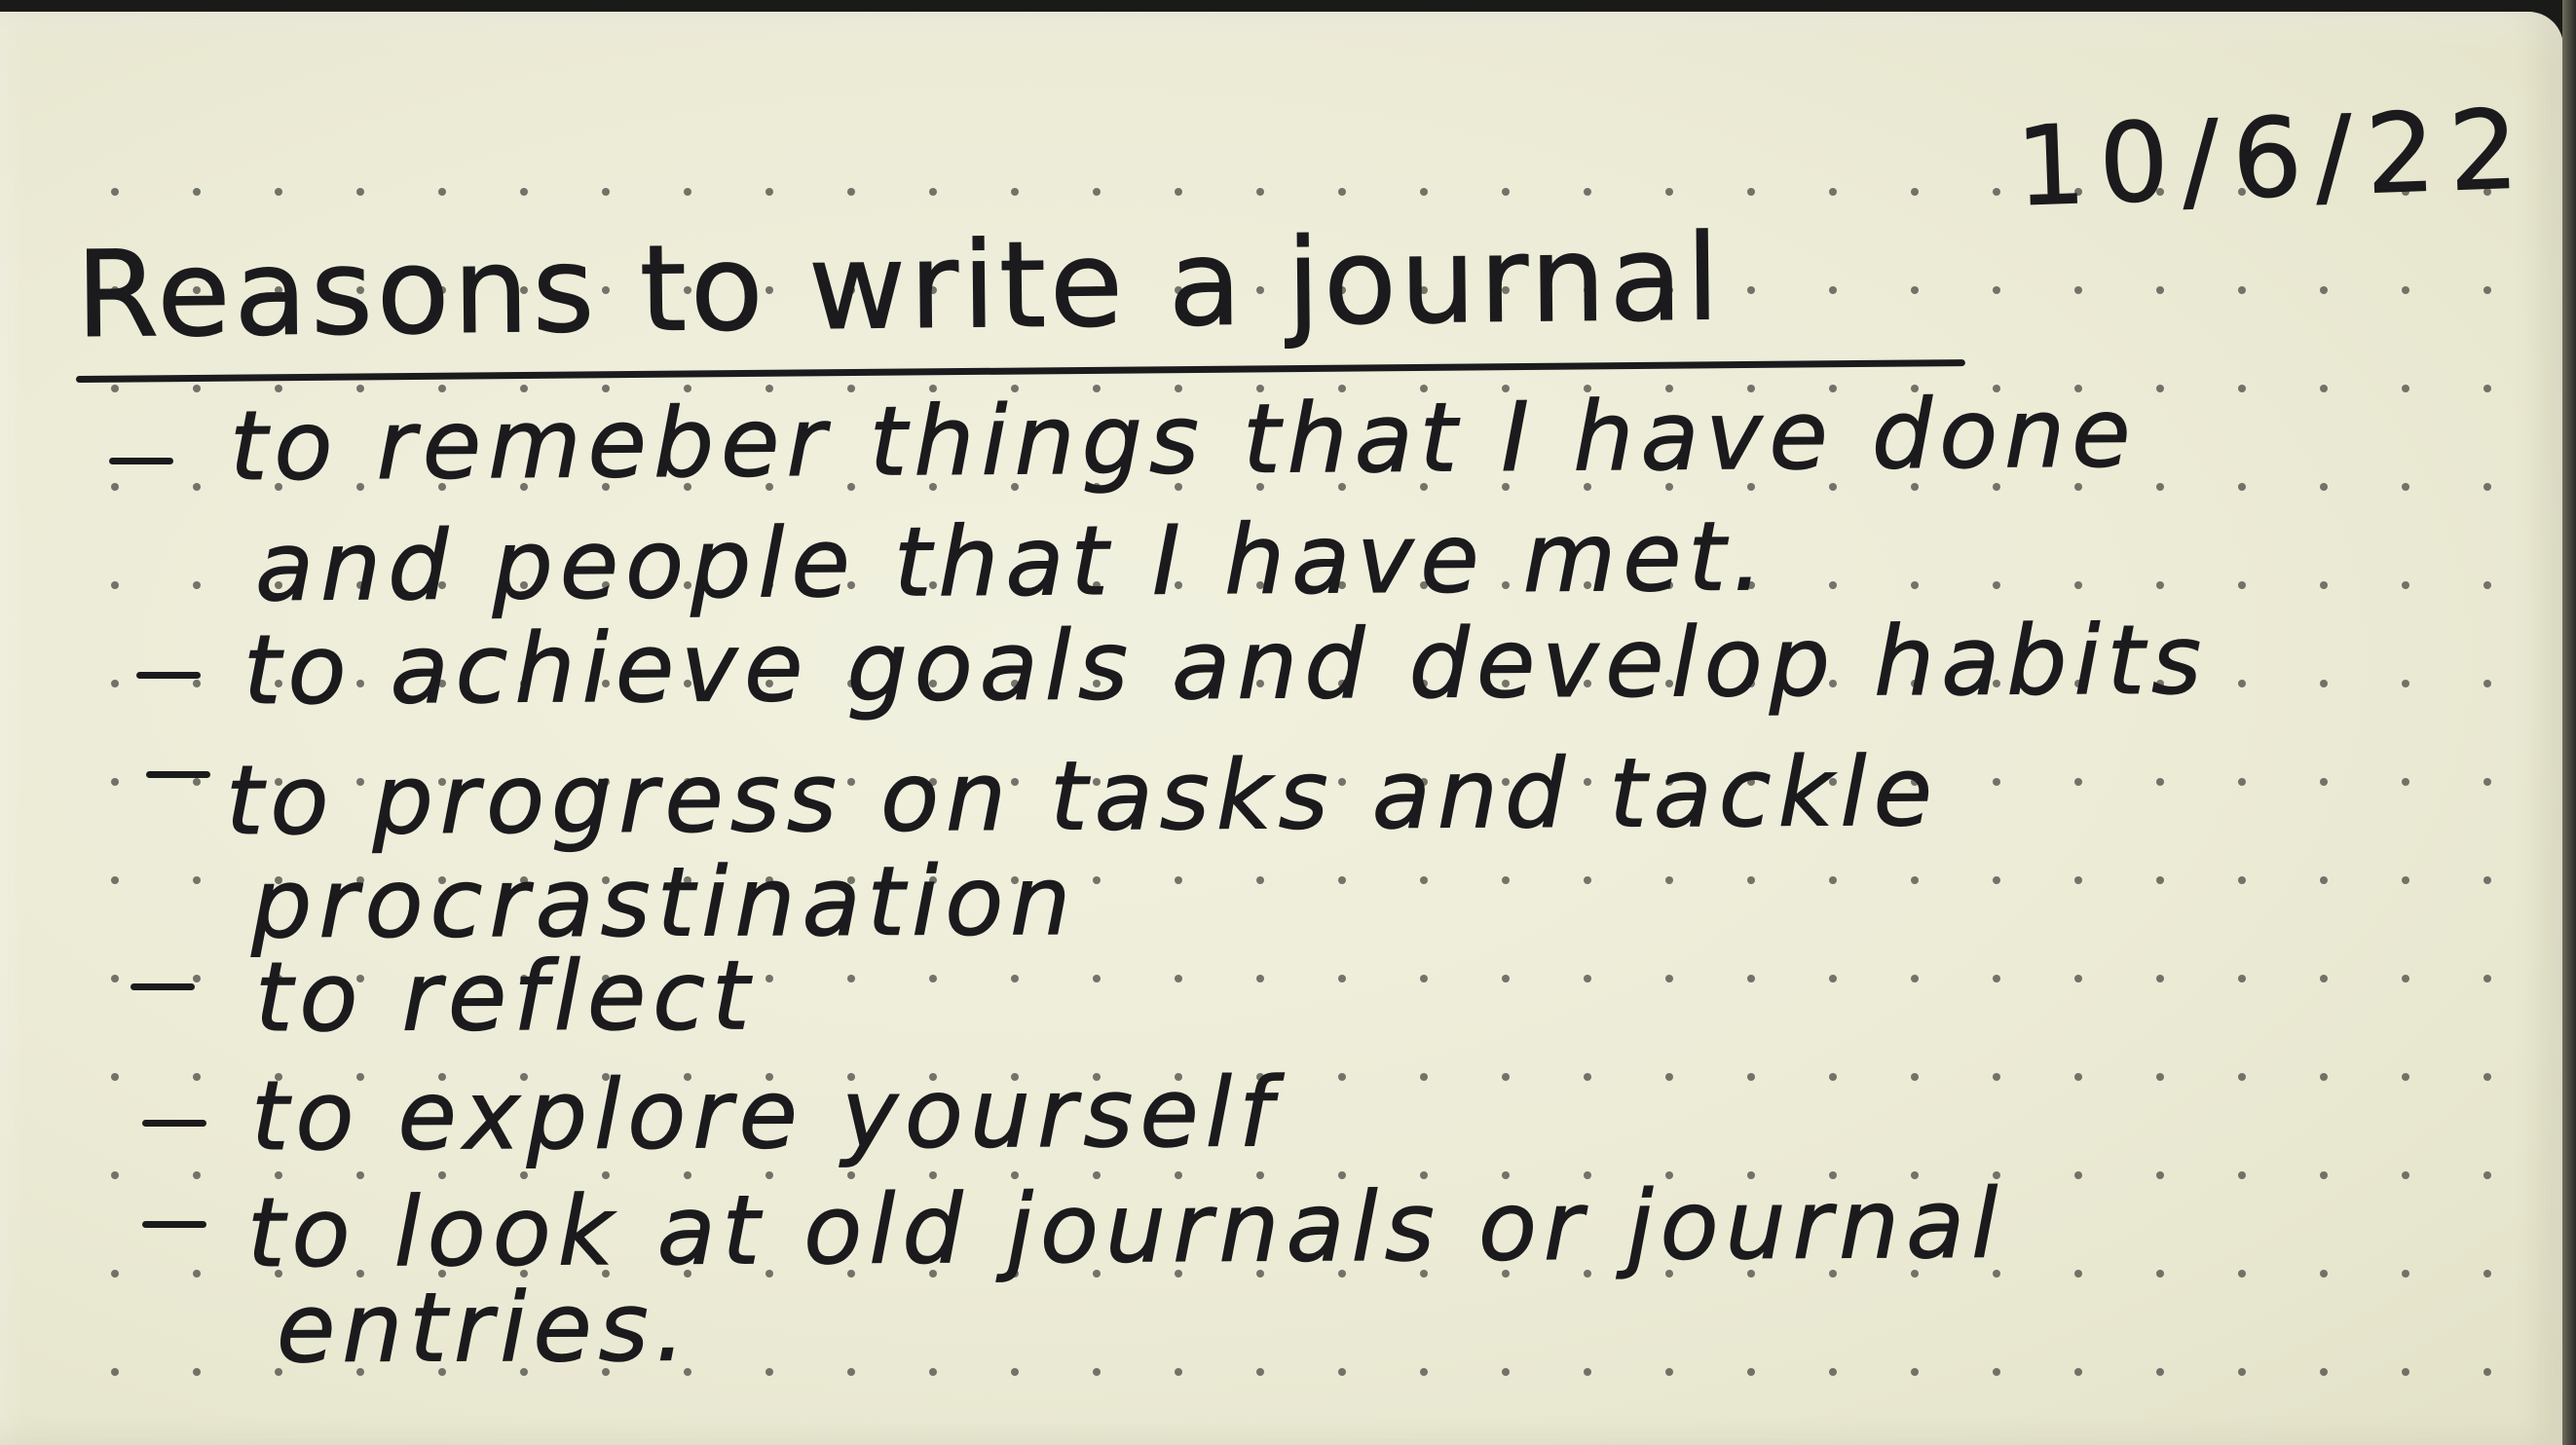 This screenshot has width=2576, height=1445. I want to click on list-item-line: and people that I have met., so click(1012, 562).